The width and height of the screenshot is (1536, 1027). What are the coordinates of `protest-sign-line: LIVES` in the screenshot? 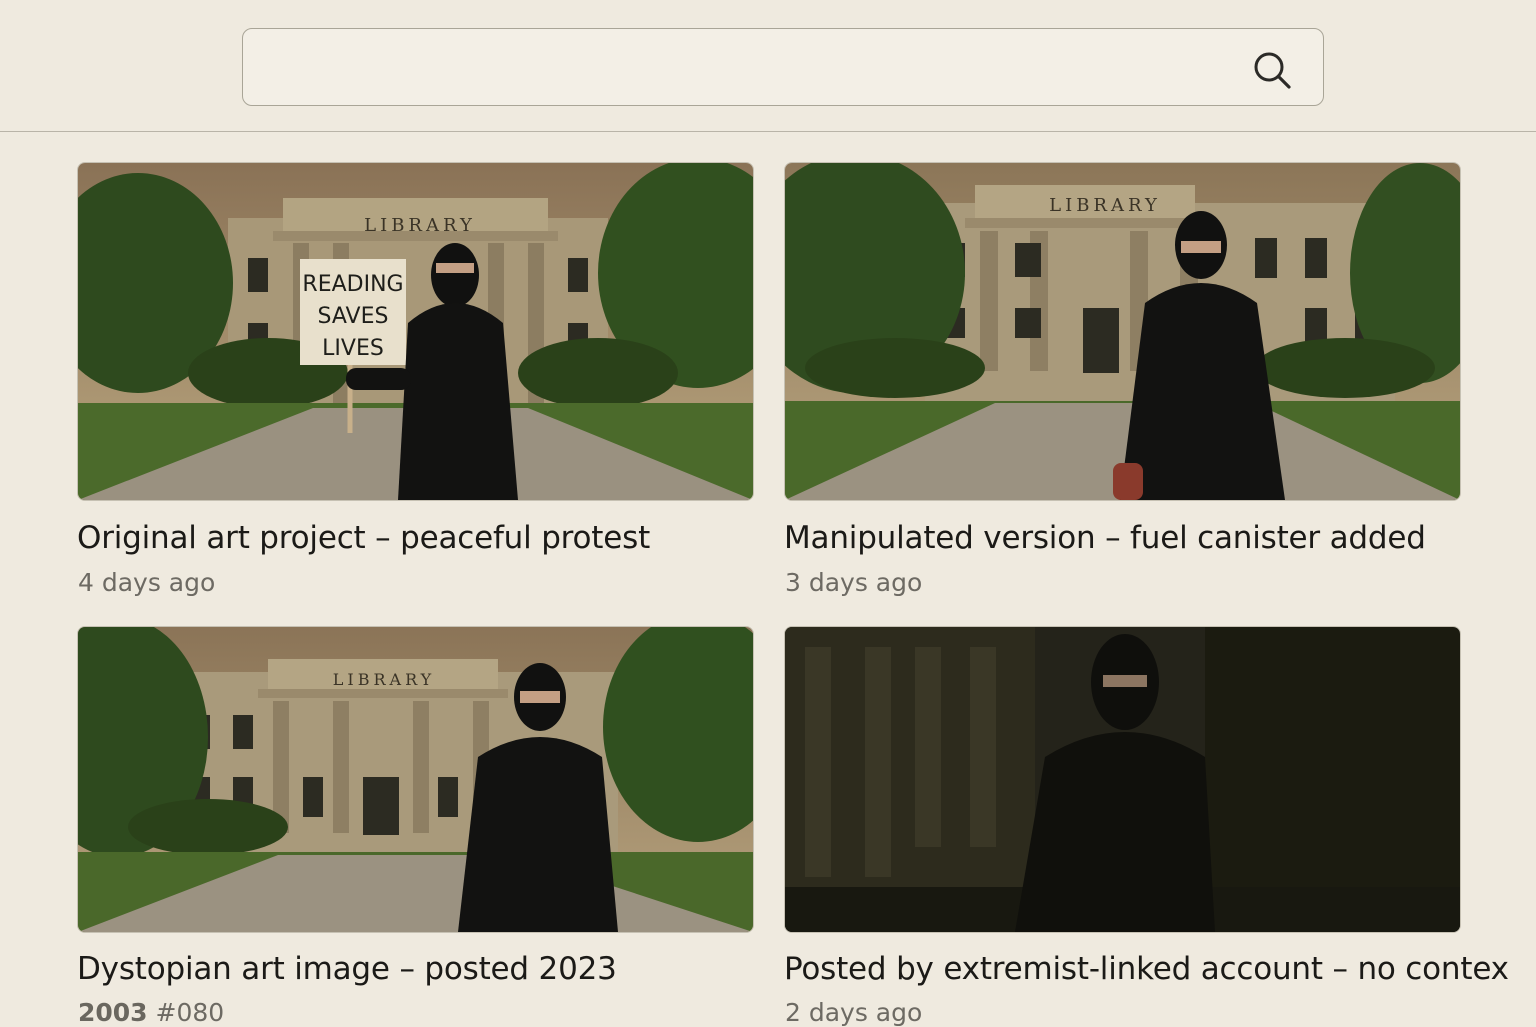 It's located at (353, 348).